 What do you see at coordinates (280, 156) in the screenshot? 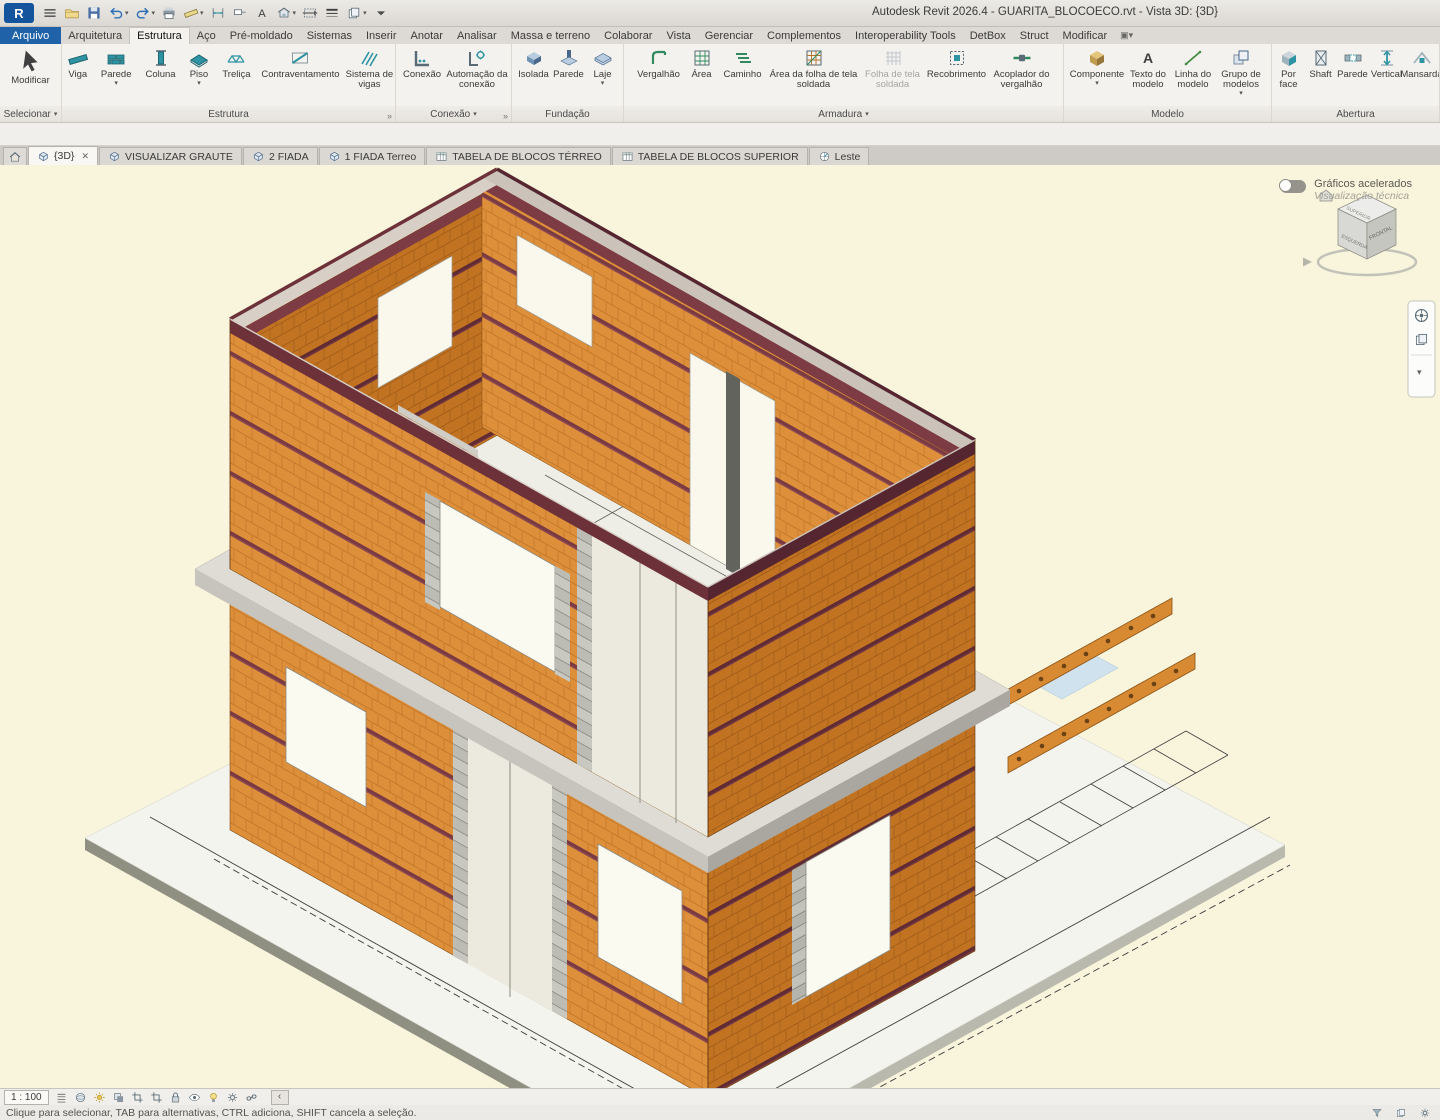
I see `view-tab-2-fiada: 2 FIADA` at bounding box center [280, 156].